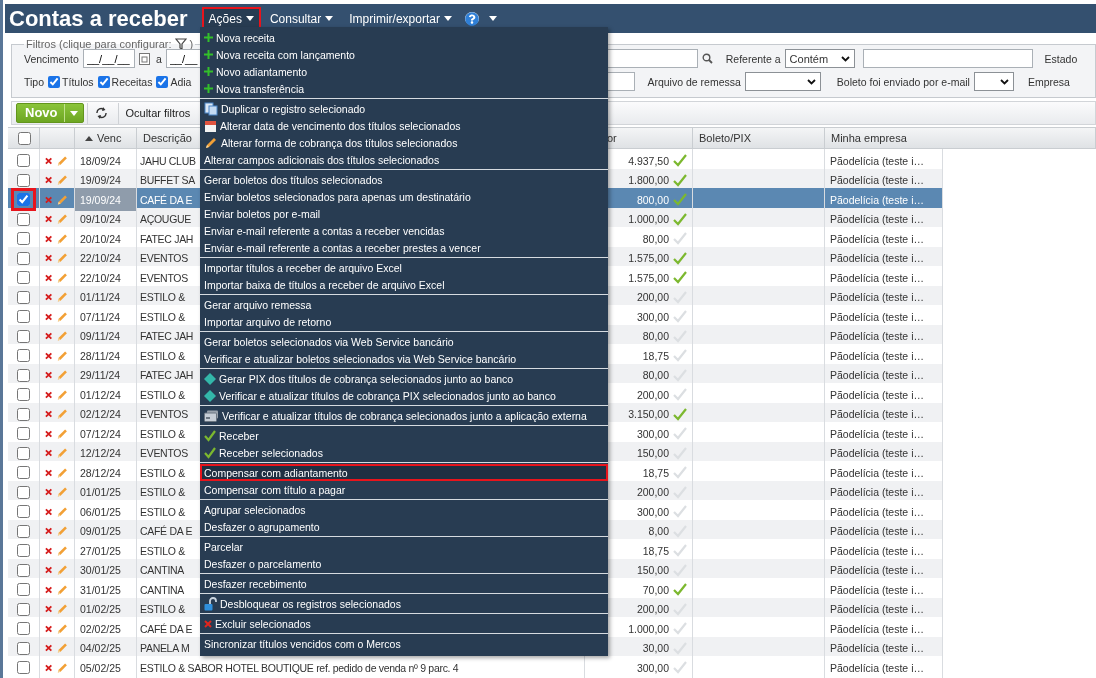 Image resolution: width=1096 pixels, height=678 pixels. What do you see at coordinates (78, 81) in the screenshot?
I see `type-label: Títulos` at bounding box center [78, 81].